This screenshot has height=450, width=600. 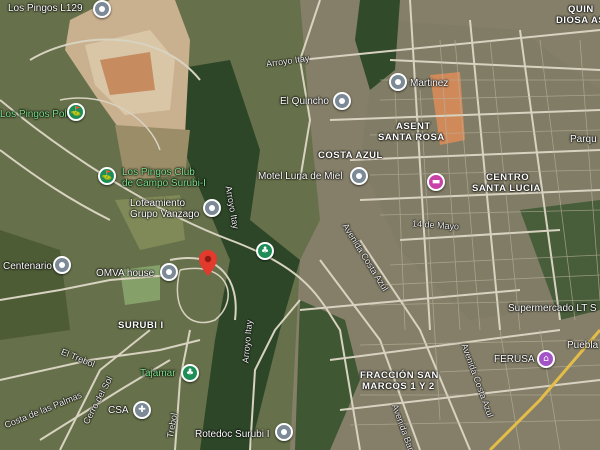 What do you see at coordinates (546, 359) in the screenshot?
I see `ferusa-pin-icon: ⌂` at bounding box center [546, 359].